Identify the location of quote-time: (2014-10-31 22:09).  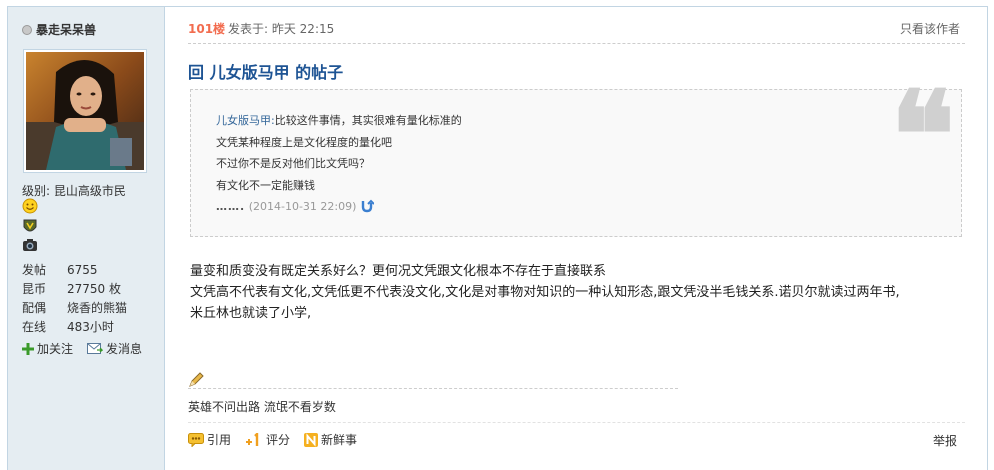
(302, 206).